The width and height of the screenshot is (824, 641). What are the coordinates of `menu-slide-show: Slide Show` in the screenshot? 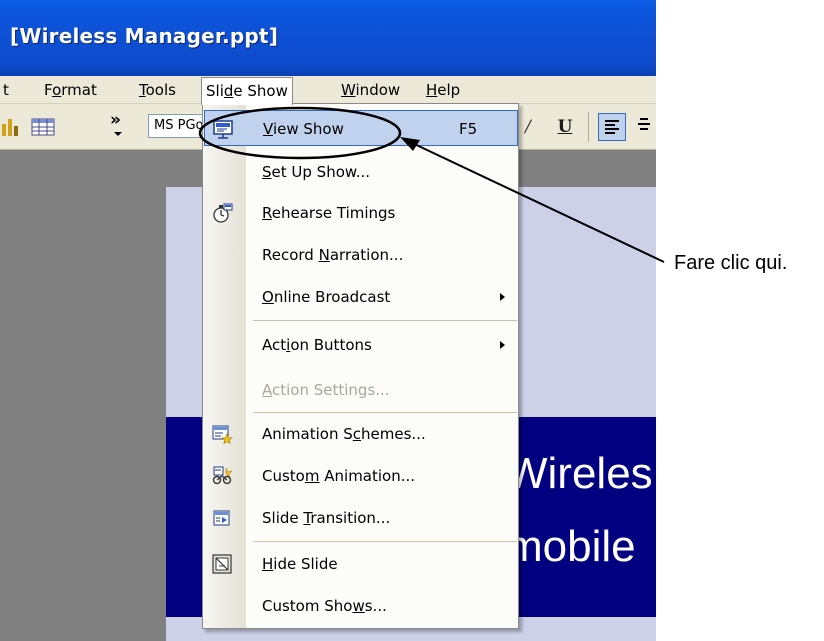 It's located at (247, 91).